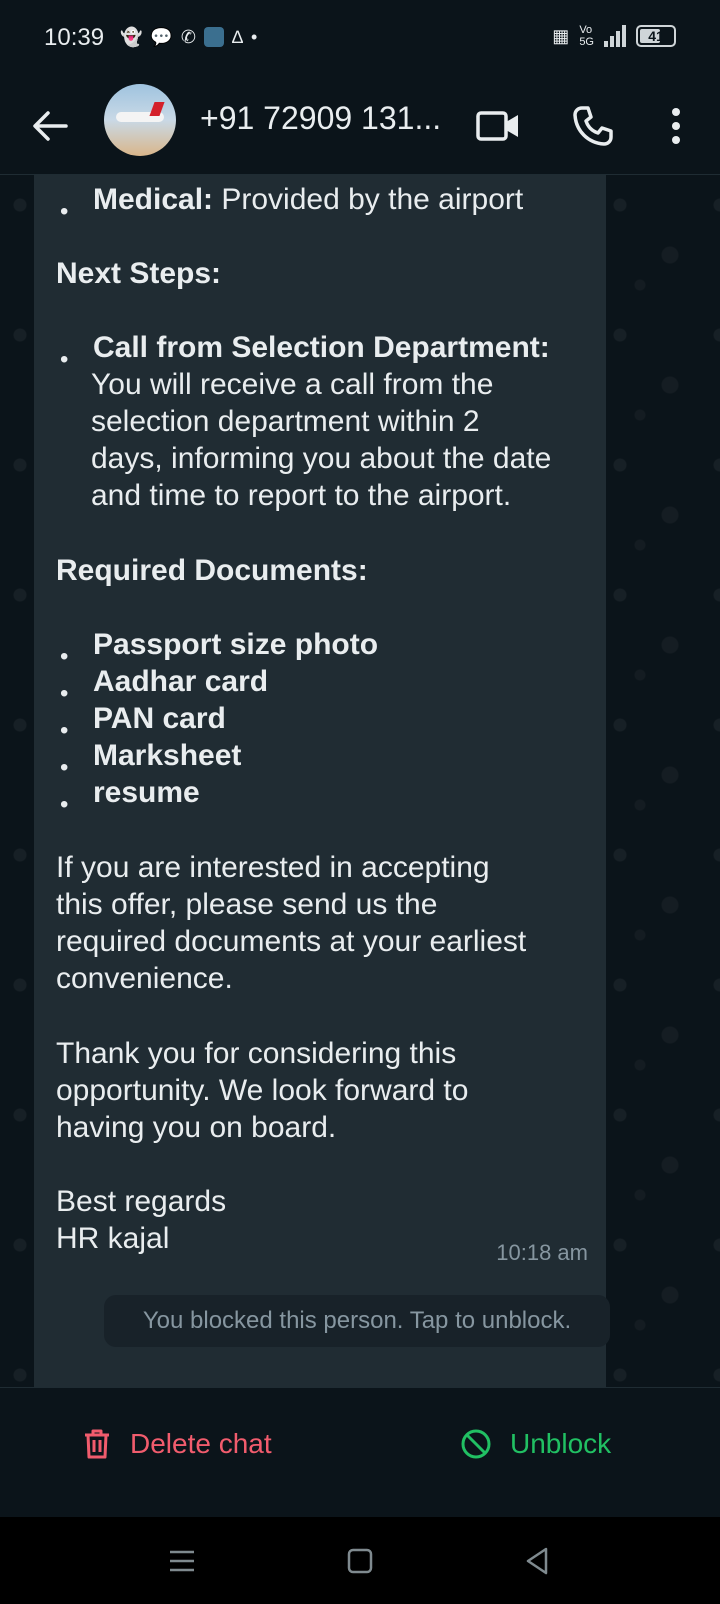 The width and height of the screenshot is (720, 1604). I want to click on system-nav-bar, so click(360, 1560).